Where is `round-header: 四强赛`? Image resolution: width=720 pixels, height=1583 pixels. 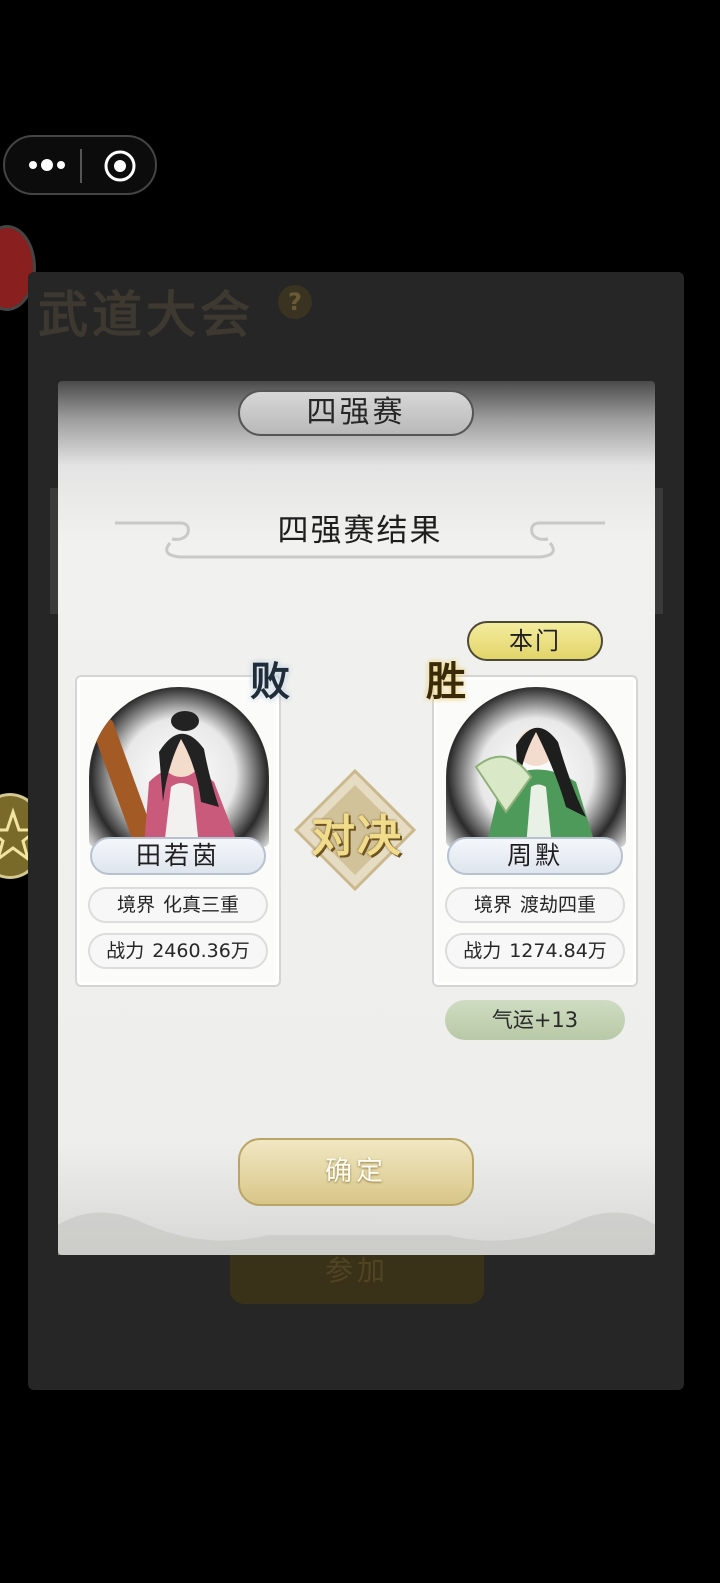 round-header: 四强赛 is located at coordinates (356, 413).